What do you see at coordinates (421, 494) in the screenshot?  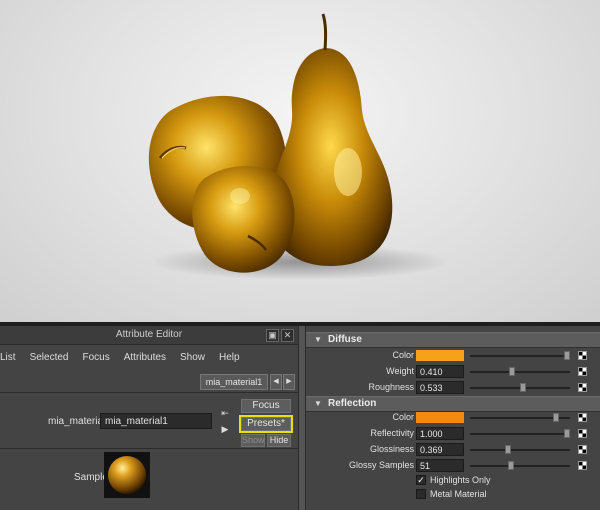 I see `metal-material-checkbox` at bounding box center [421, 494].